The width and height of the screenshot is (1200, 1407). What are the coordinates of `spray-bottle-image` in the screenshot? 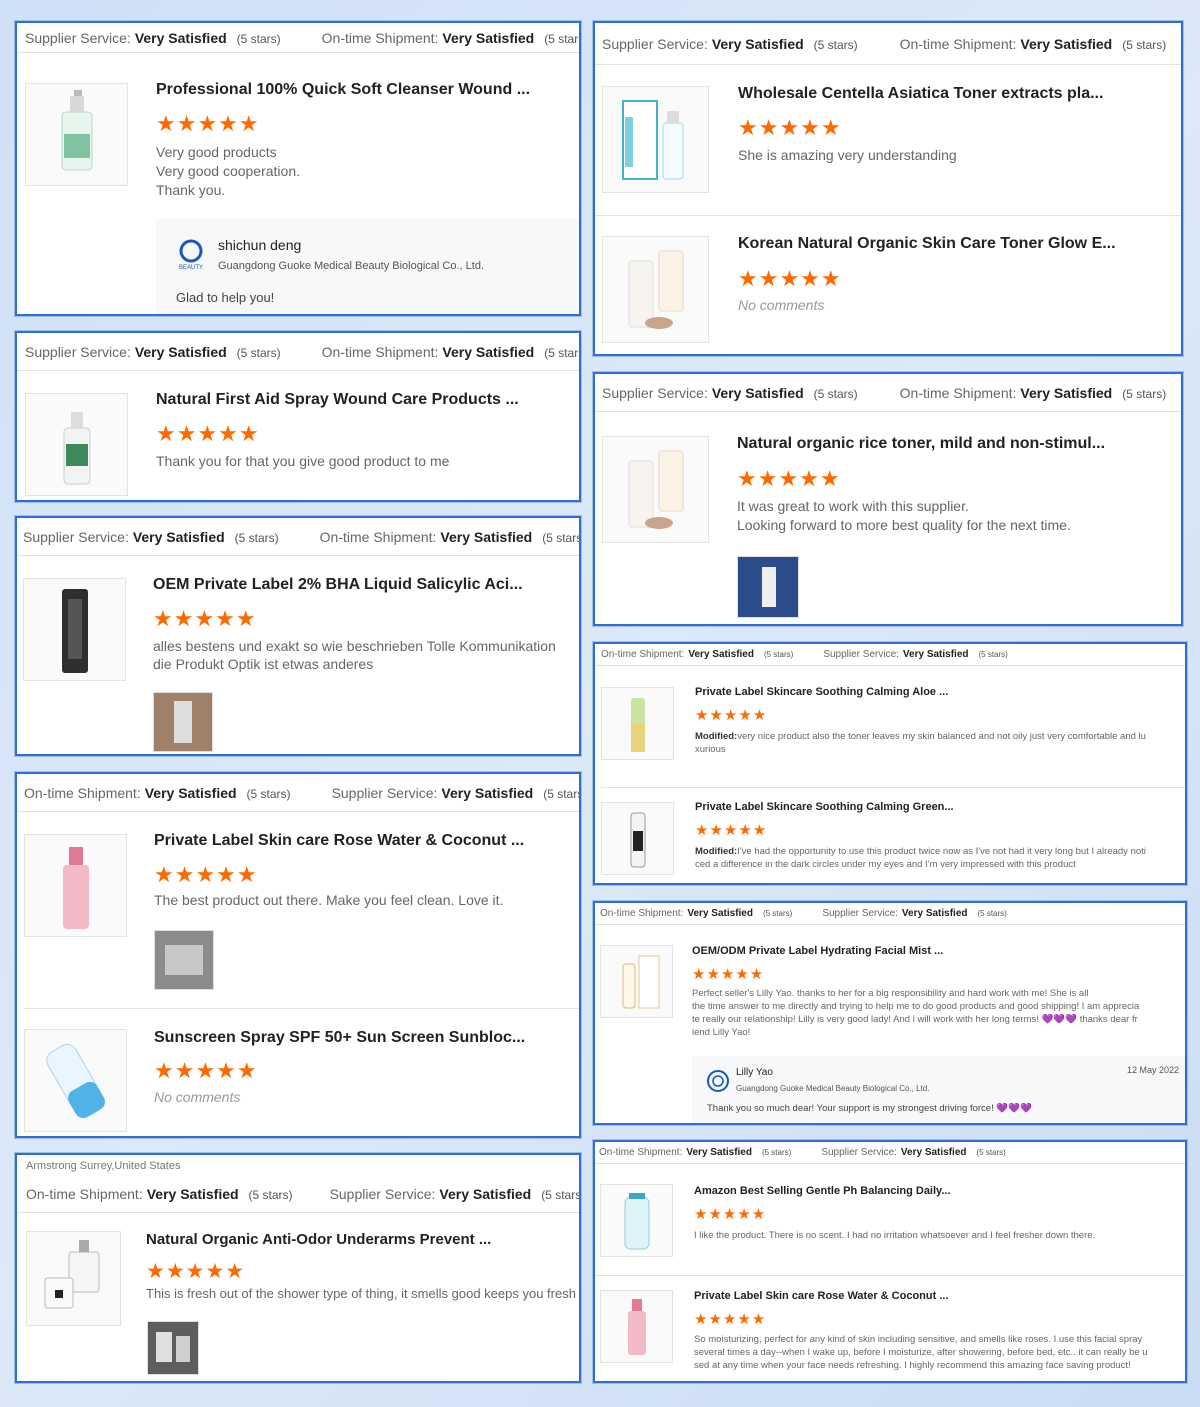 It's located at (77, 130).